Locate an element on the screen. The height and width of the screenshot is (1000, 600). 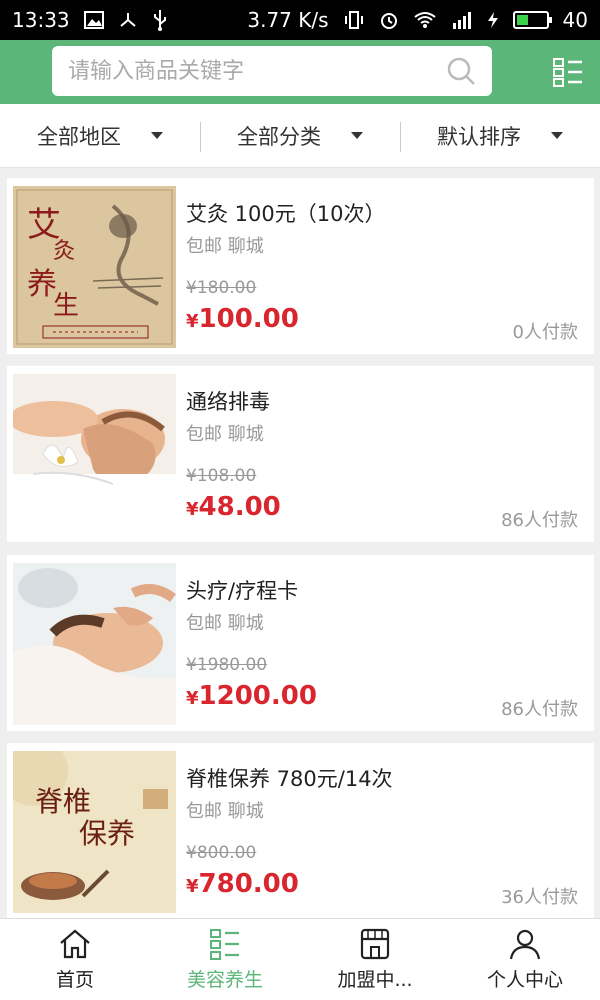
product-image-spa is located at coordinates (94, 455).